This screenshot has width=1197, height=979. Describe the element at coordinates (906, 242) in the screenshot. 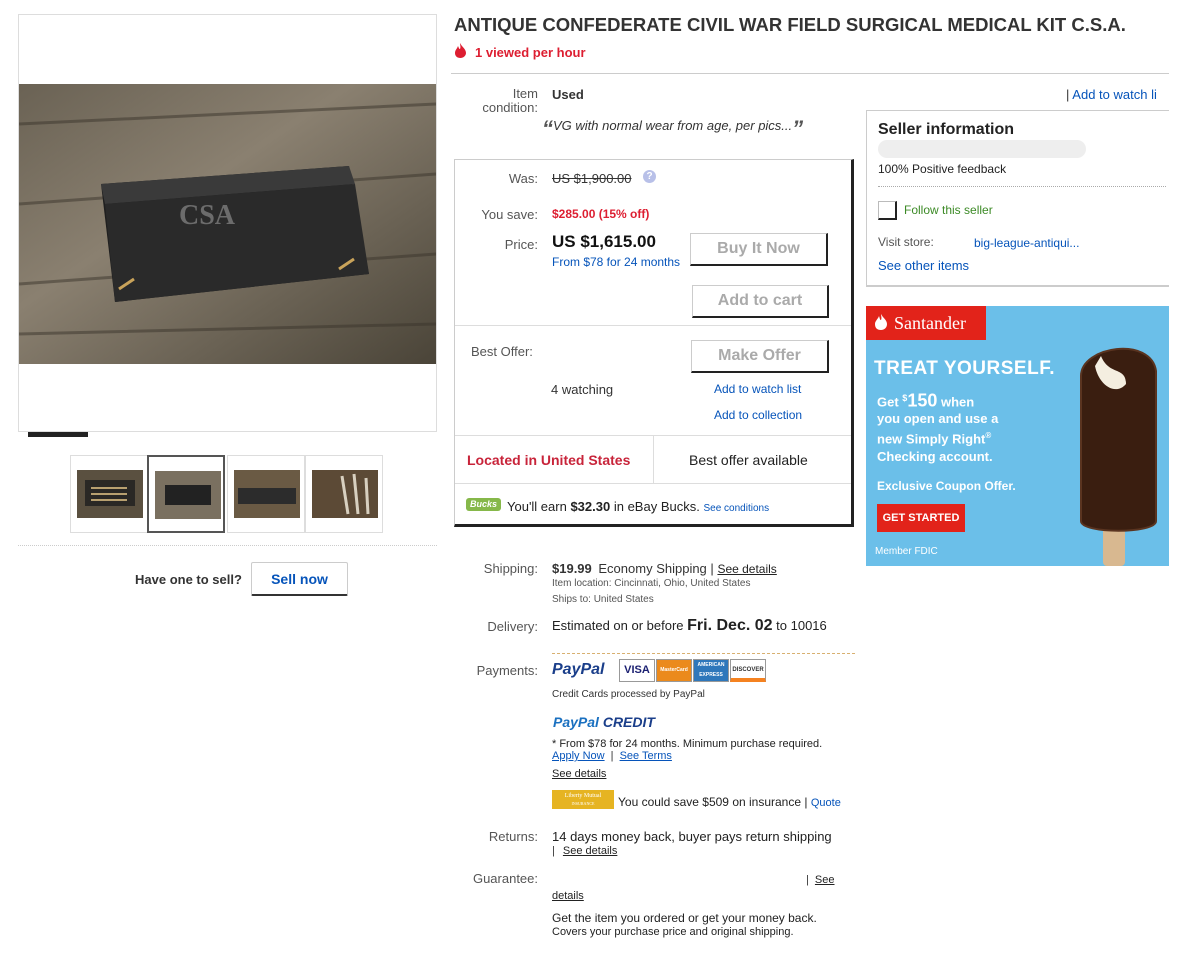

I see `visit-store-label: Visit store:` at that location.